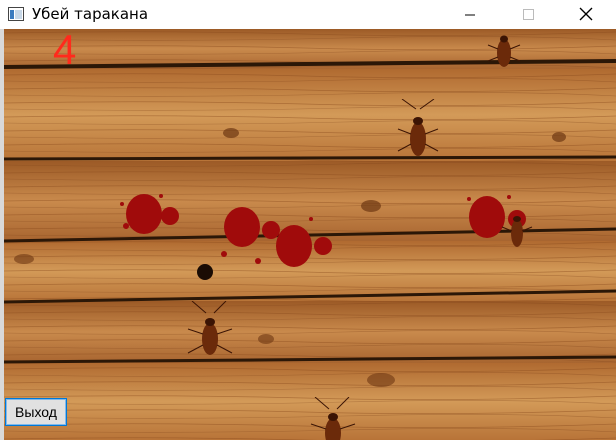 The image size is (616, 440). What do you see at coordinates (90, 14) in the screenshot?
I see `window-title: Убей таракана` at bounding box center [90, 14].